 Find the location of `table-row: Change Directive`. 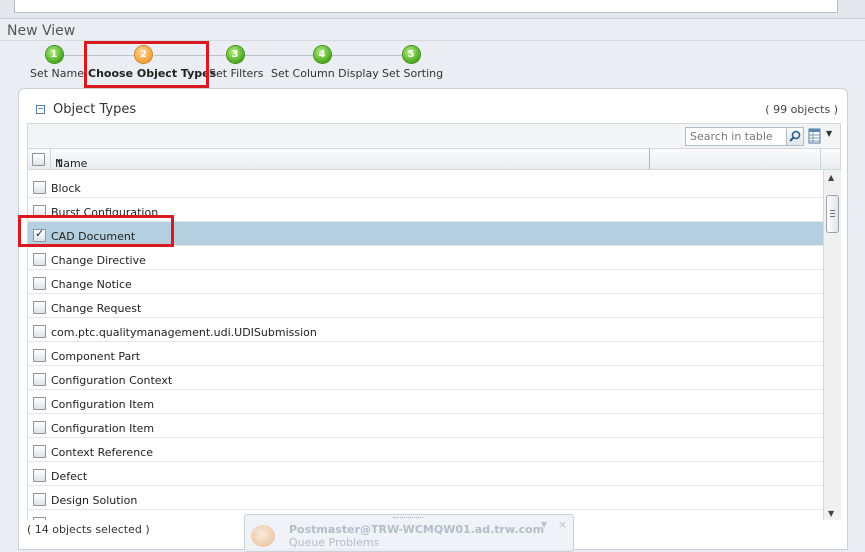

table-row: Change Directive is located at coordinates (425, 258).